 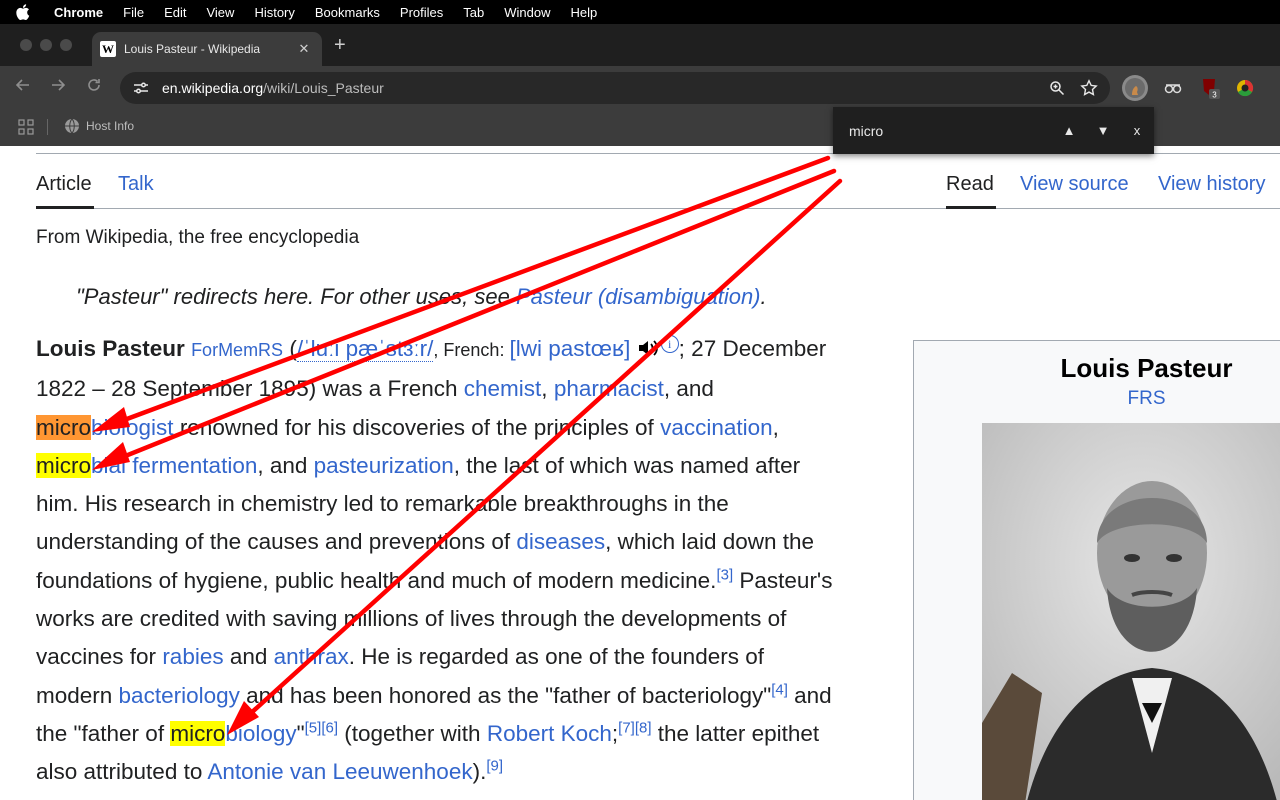 I want to click on hatnote-period: ., so click(x=763, y=296).